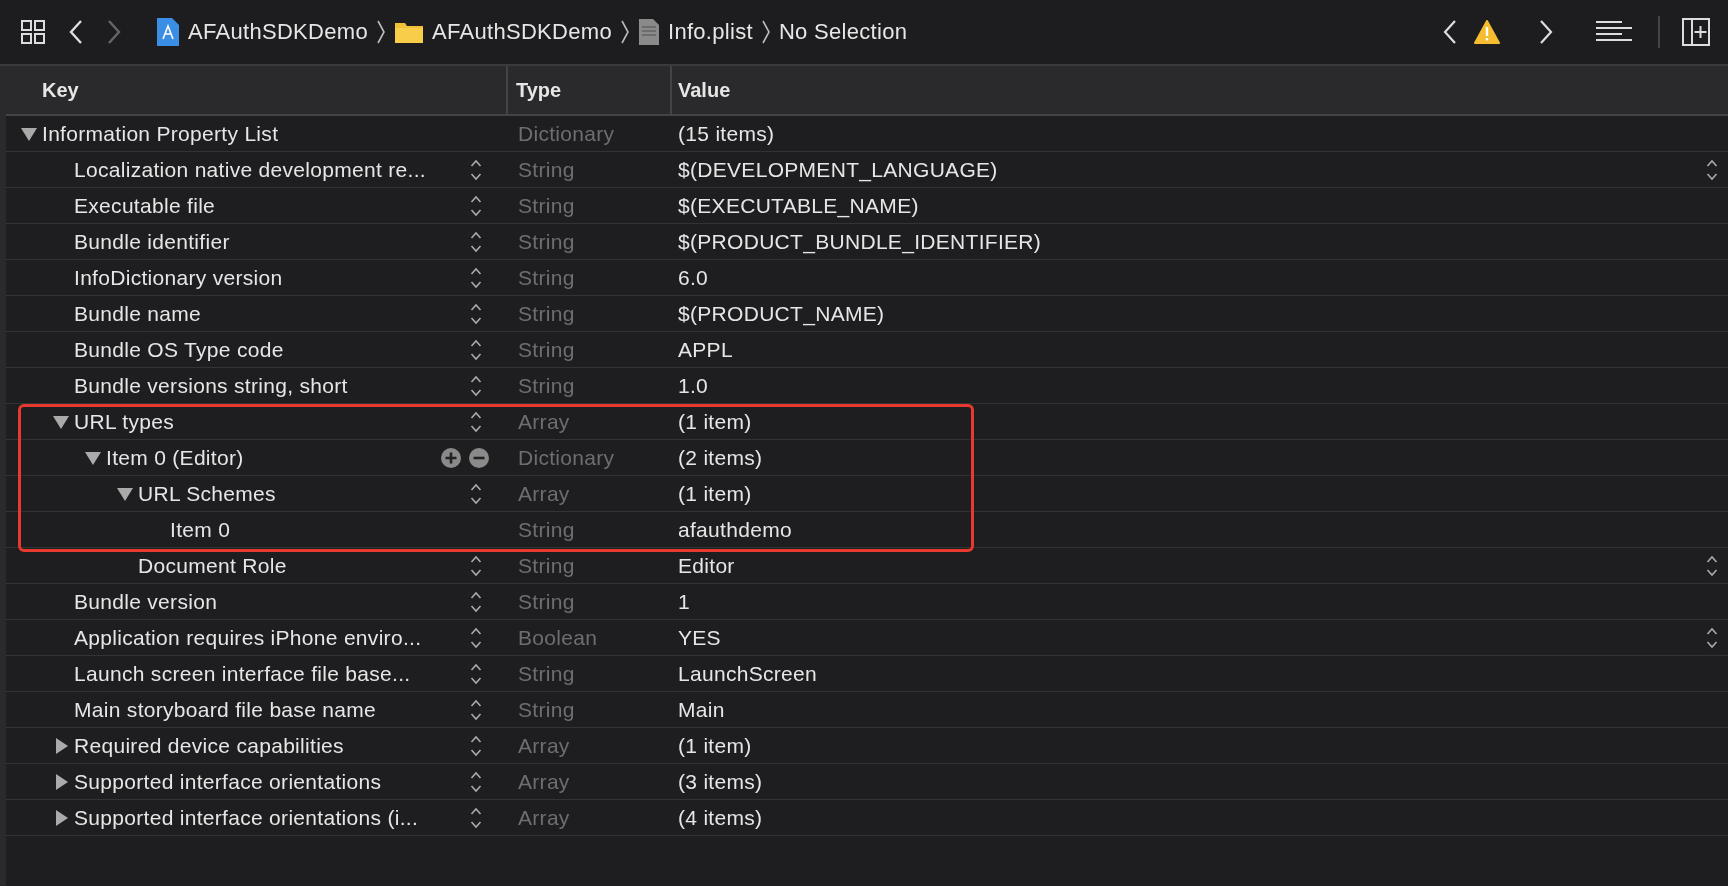  I want to click on key-text: URL types, so click(124, 421).